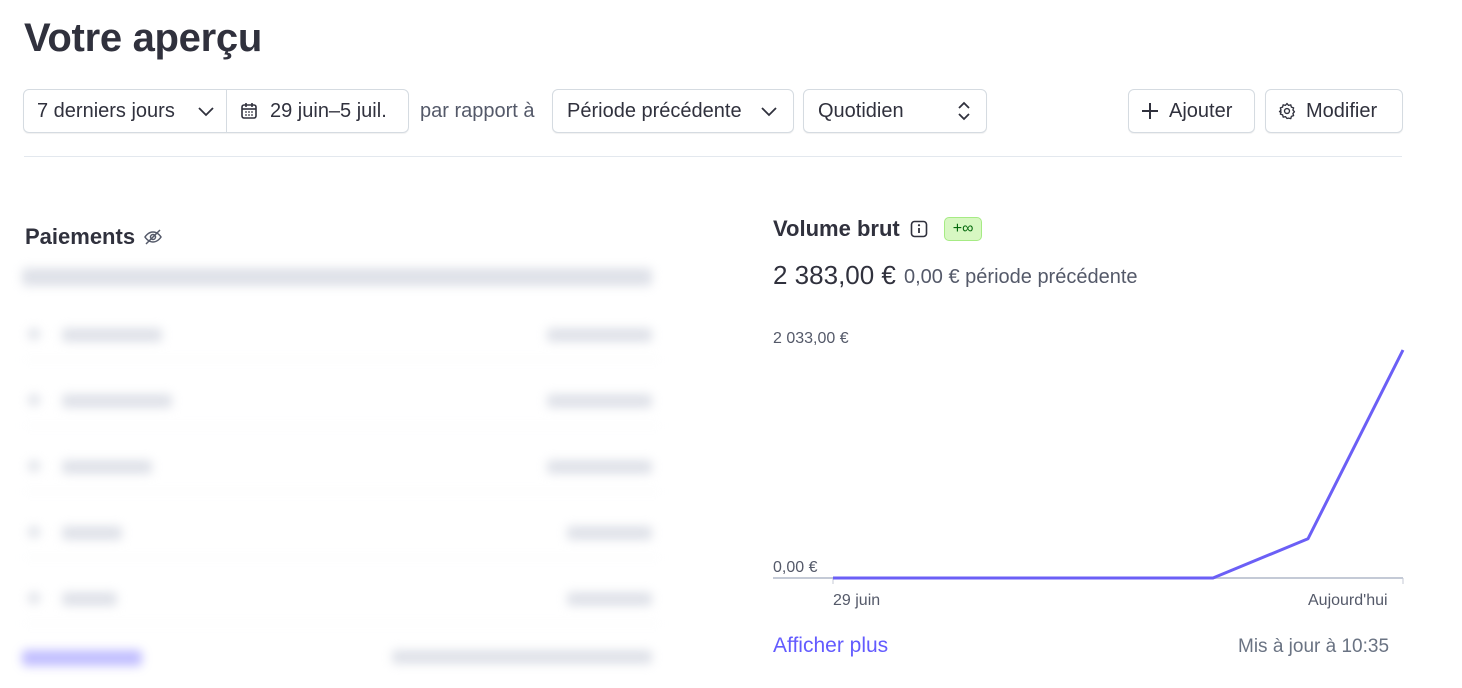 The width and height of the screenshot is (1462, 688). I want to click on updated-time: Mis à jour à 10:35, so click(1314, 646).